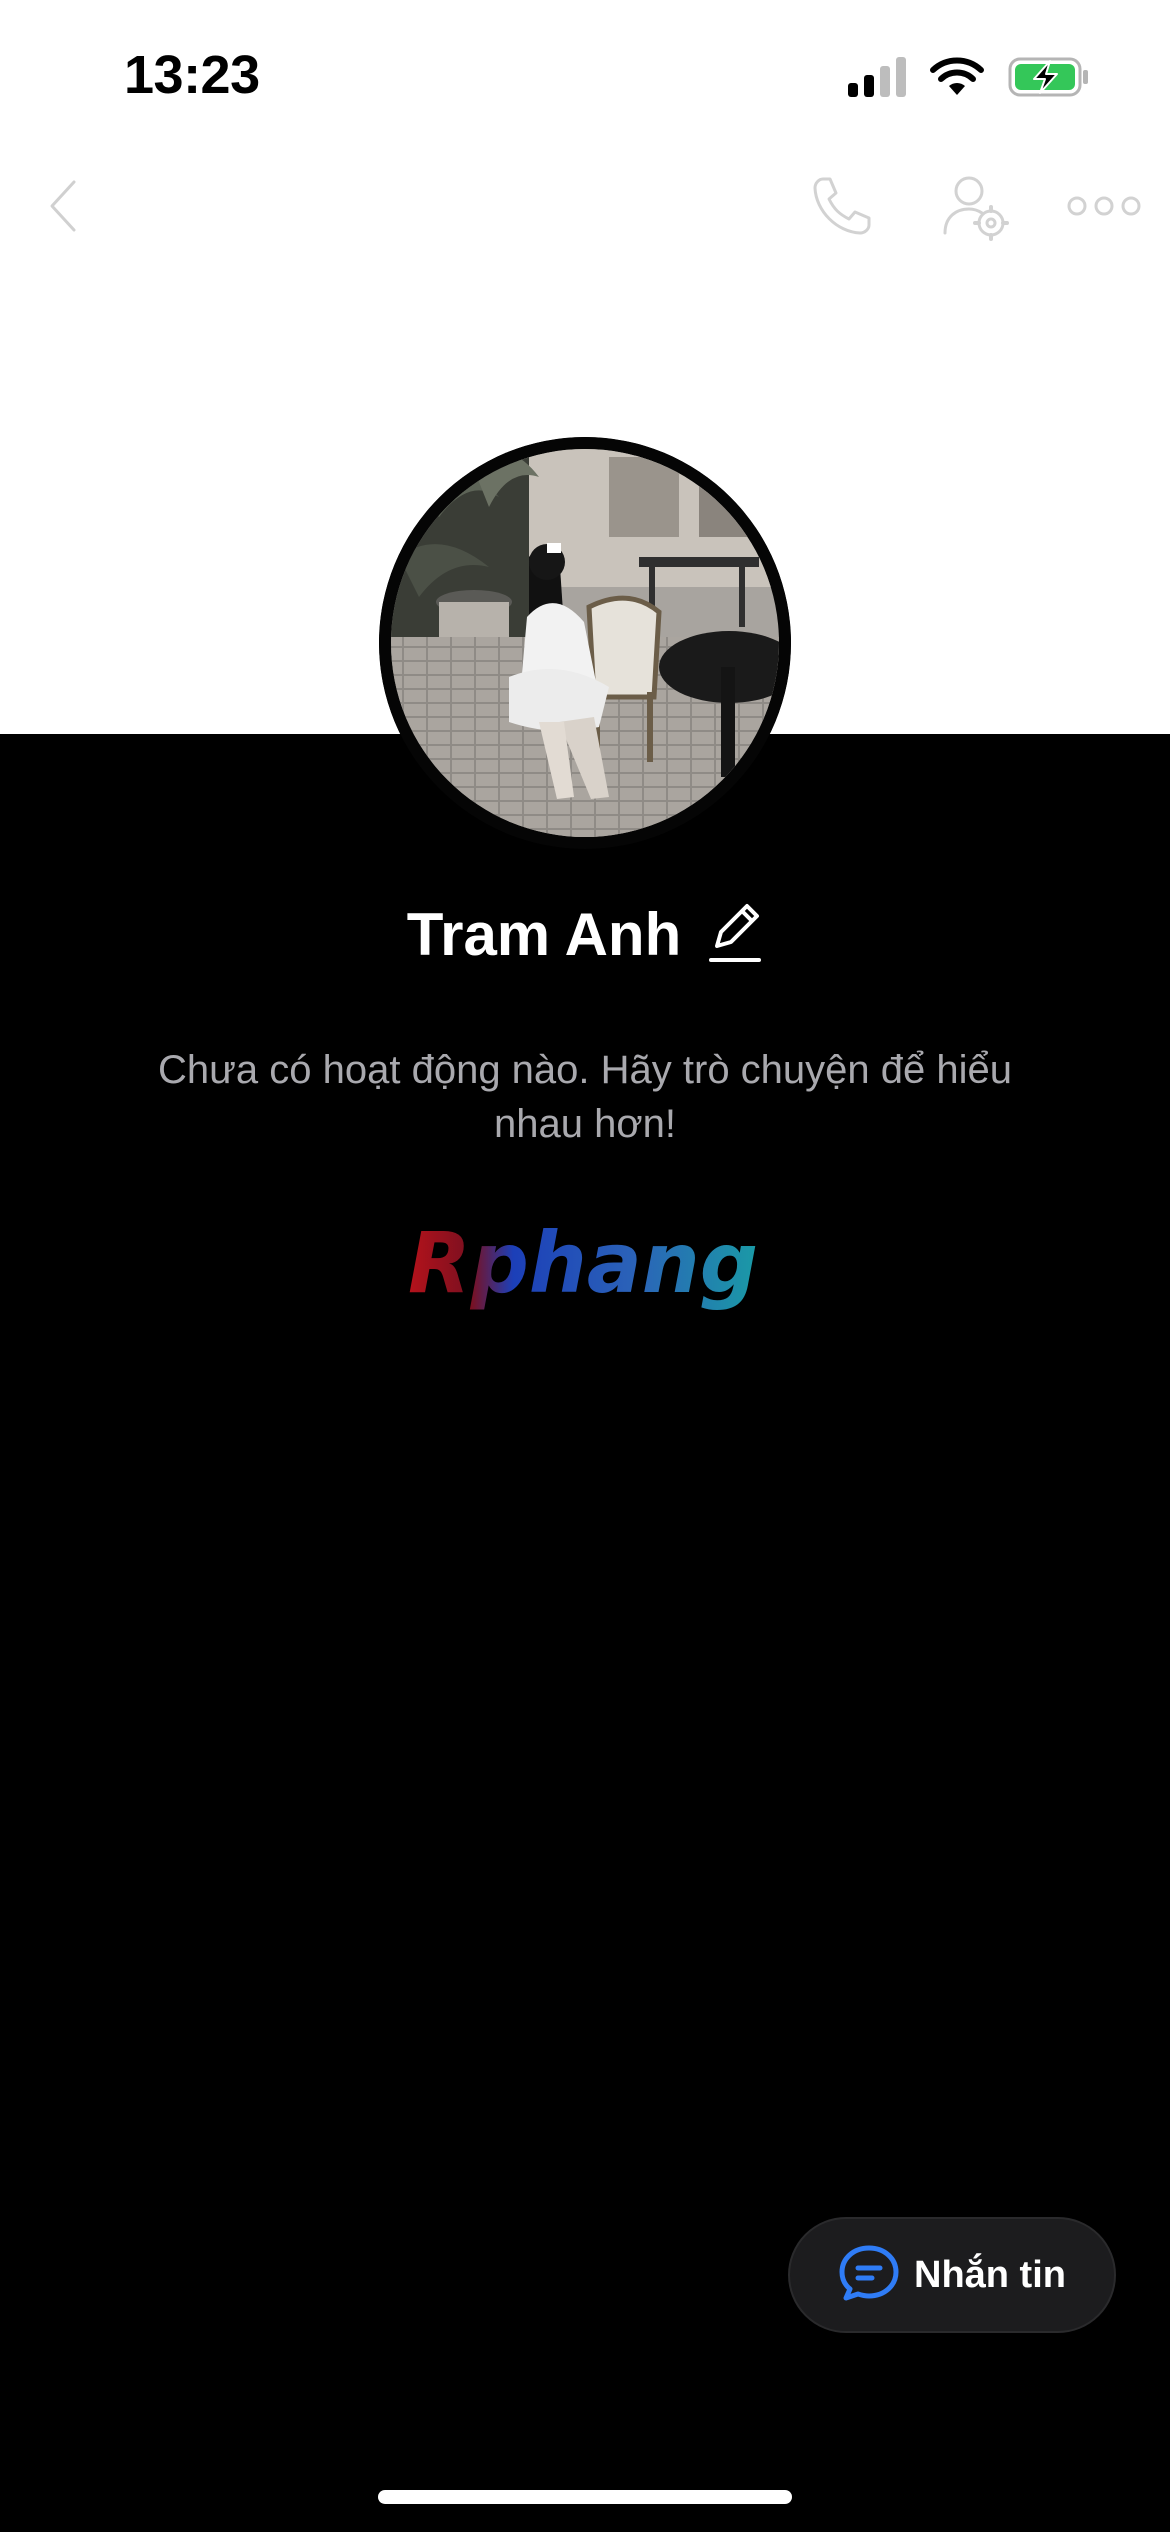 The width and height of the screenshot is (1170, 2532). Describe the element at coordinates (990, 2274) in the screenshot. I see `message-button-label: Nhắn tin` at that location.